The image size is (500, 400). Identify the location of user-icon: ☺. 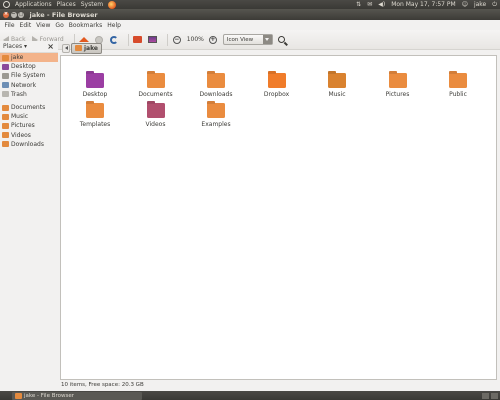
(465, 4).